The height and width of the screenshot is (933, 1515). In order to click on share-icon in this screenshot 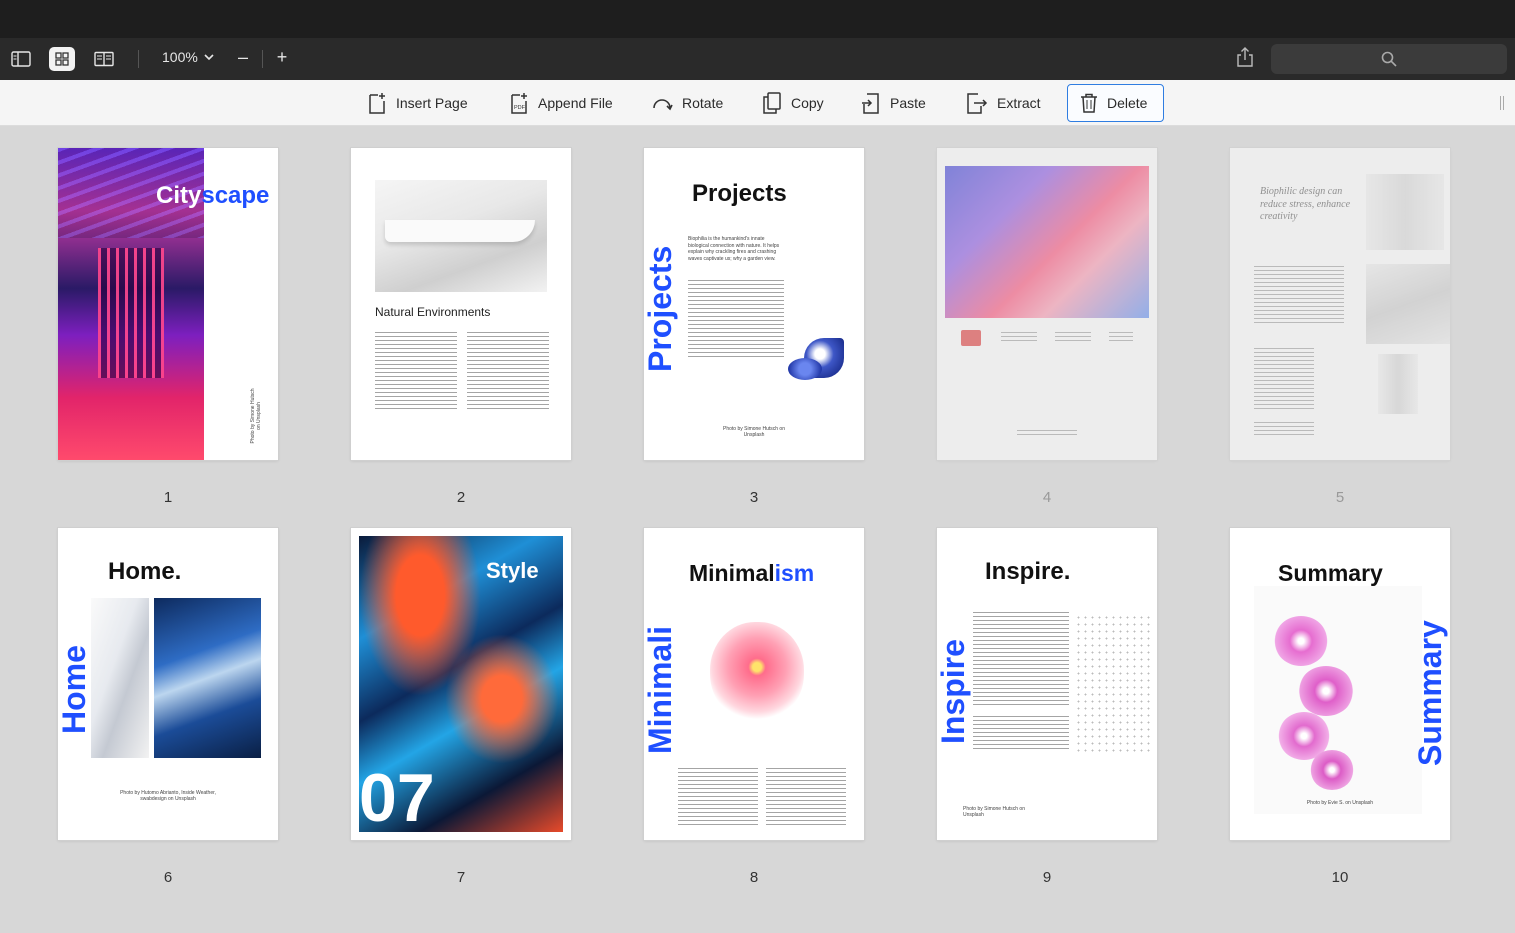, I will do `click(1245, 57)`.